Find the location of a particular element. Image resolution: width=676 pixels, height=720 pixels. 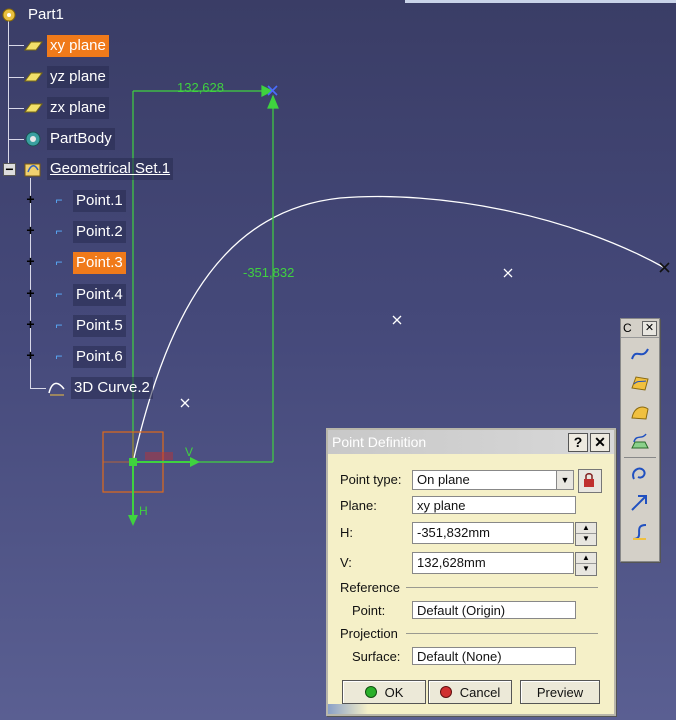

spline-icon is located at coordinates (640, 354).